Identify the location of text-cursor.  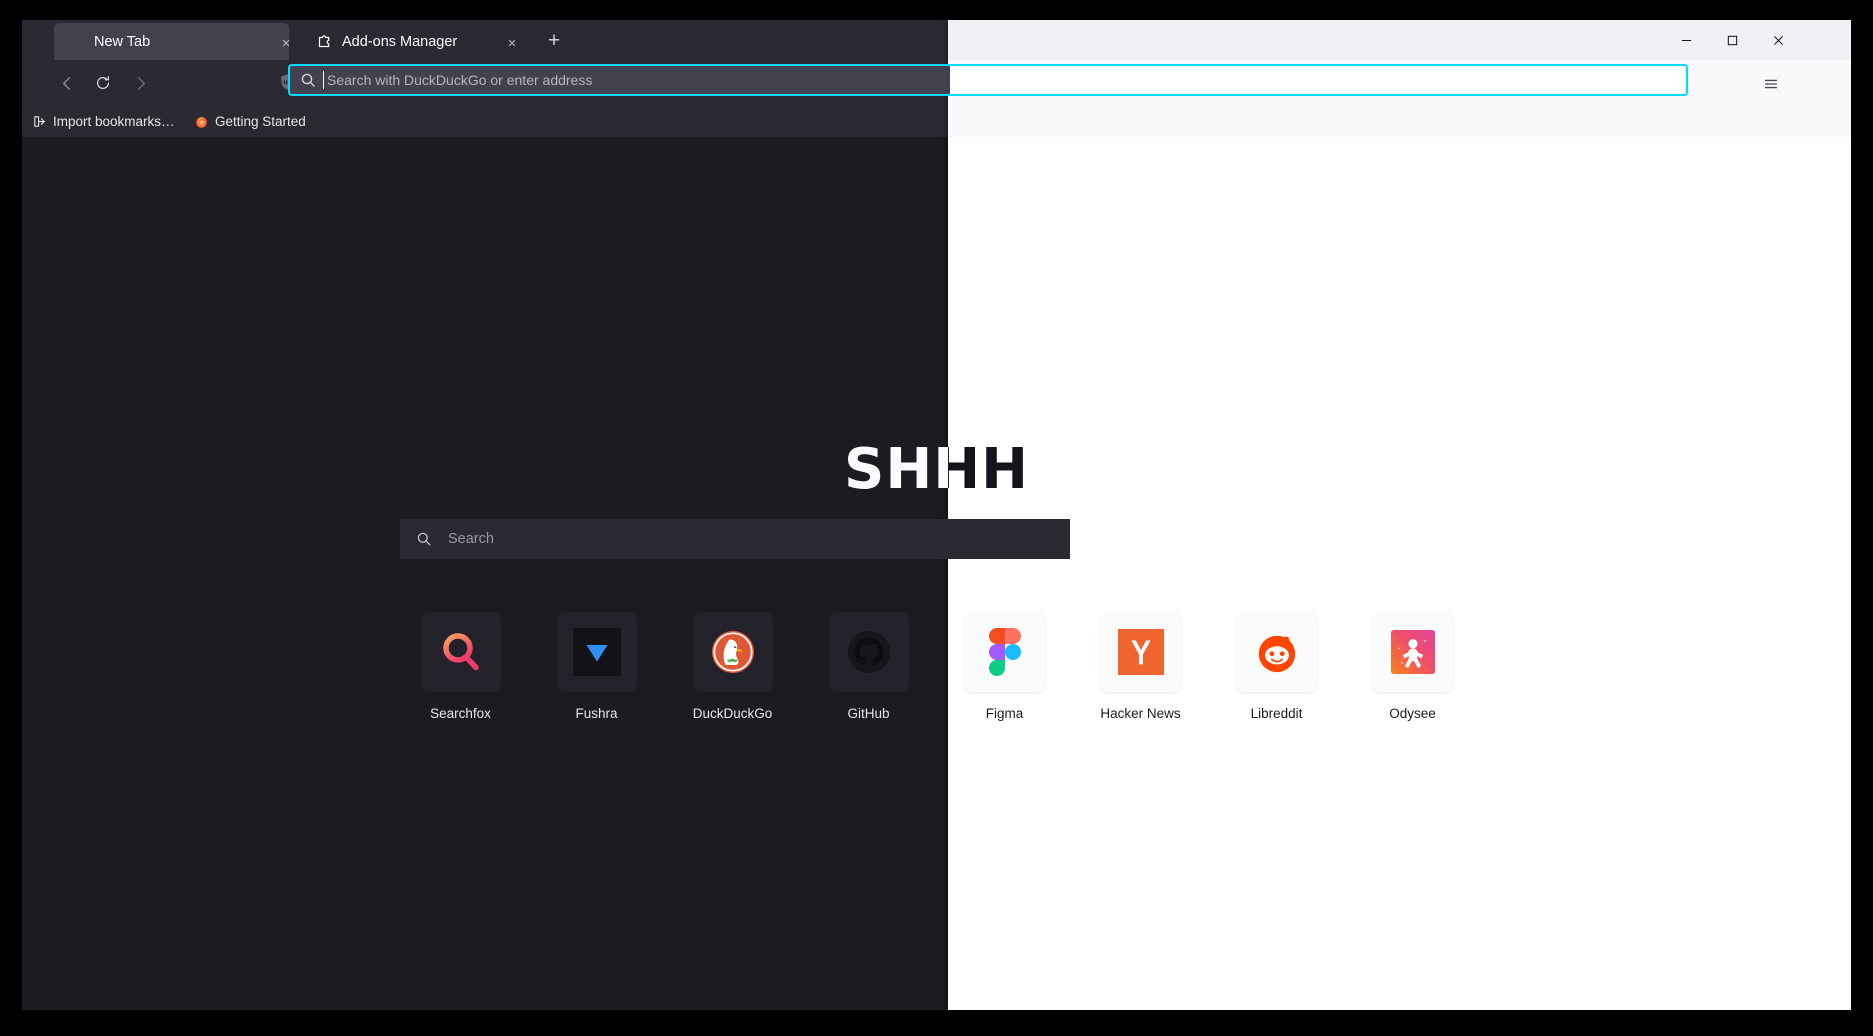
(323, 80).